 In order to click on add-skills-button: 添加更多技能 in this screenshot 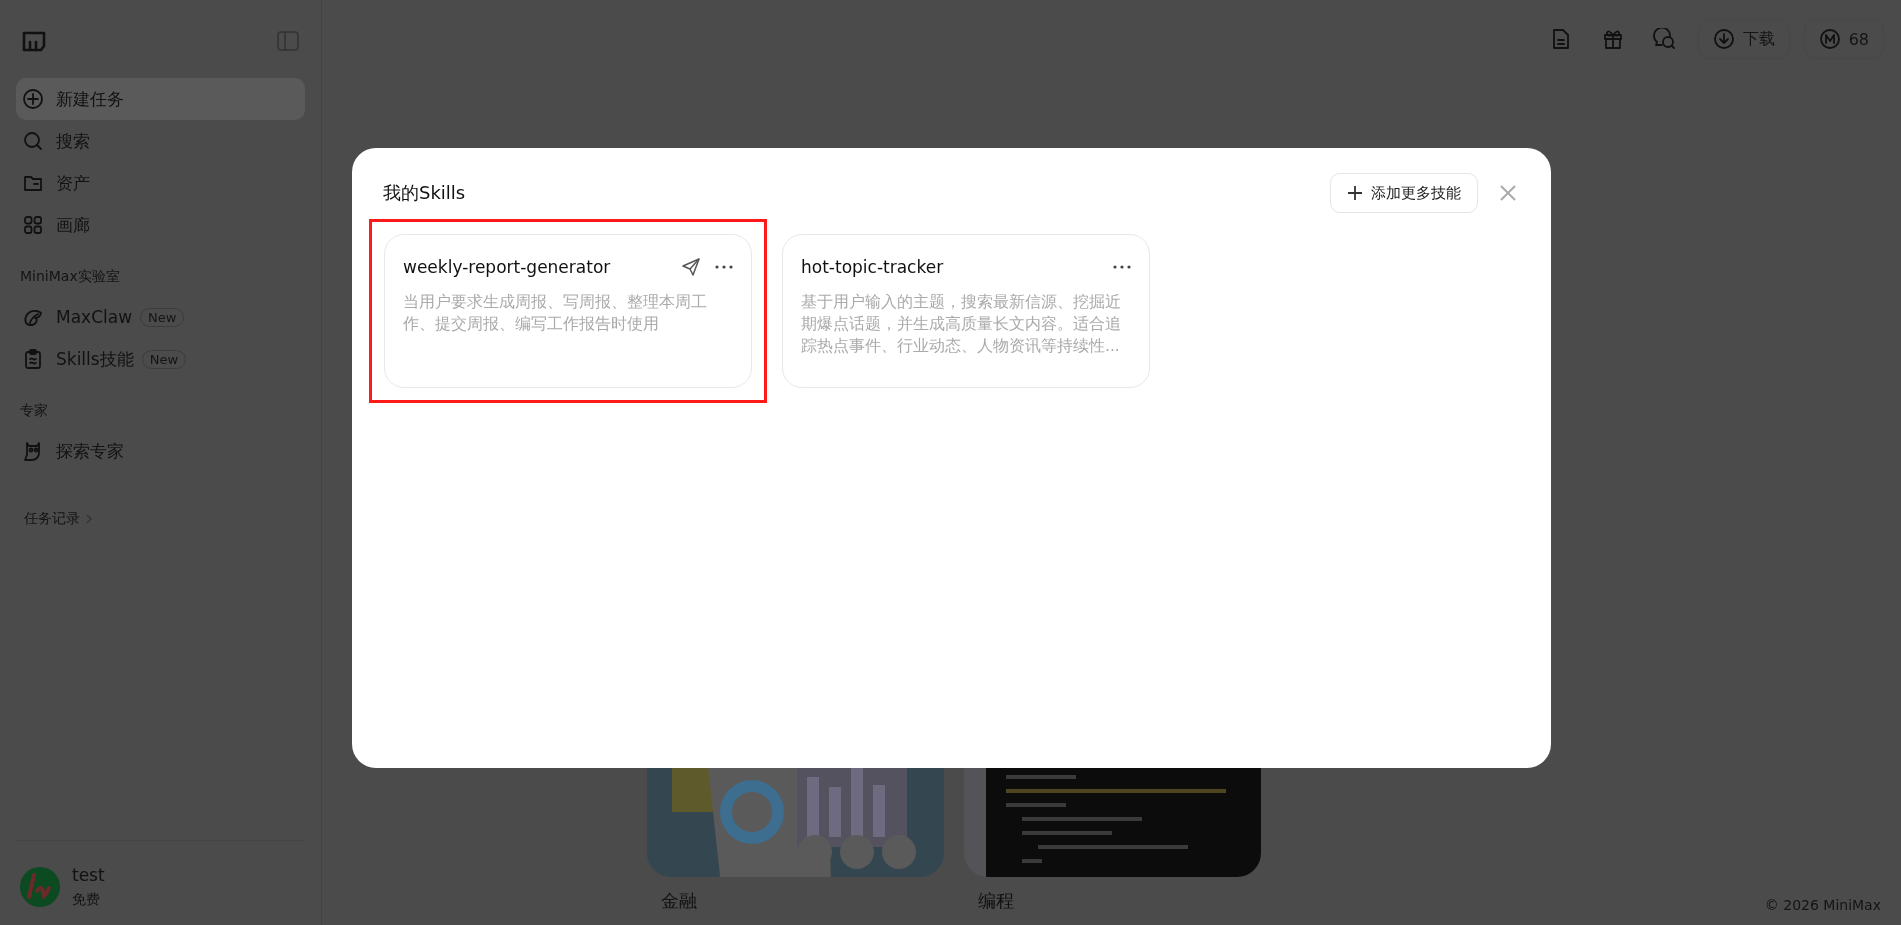, I will do `click(1404, 193)`.